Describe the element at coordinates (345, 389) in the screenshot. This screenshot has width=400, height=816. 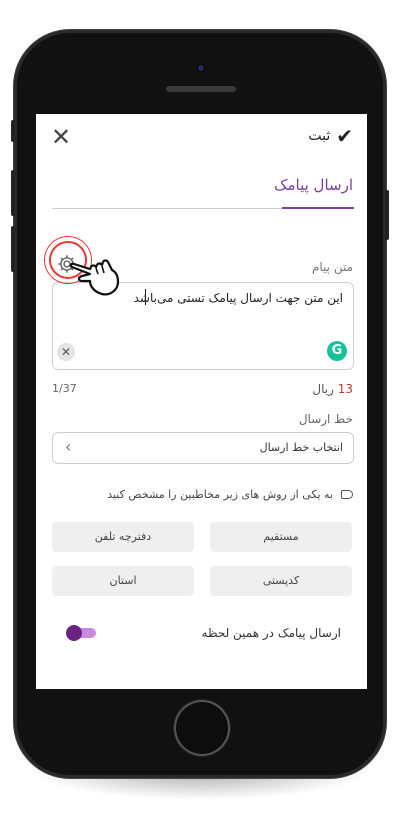
I see `price-value: 13` at that location.